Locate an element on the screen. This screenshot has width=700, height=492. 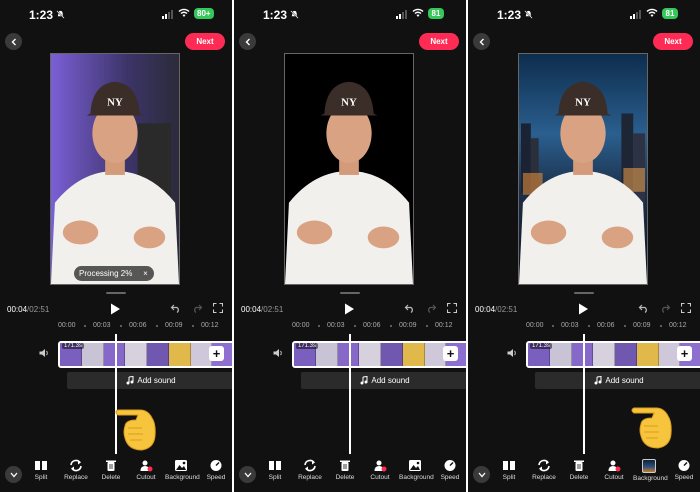
playback-time: 00:04/02:51 is located at coordinates (496, 309).